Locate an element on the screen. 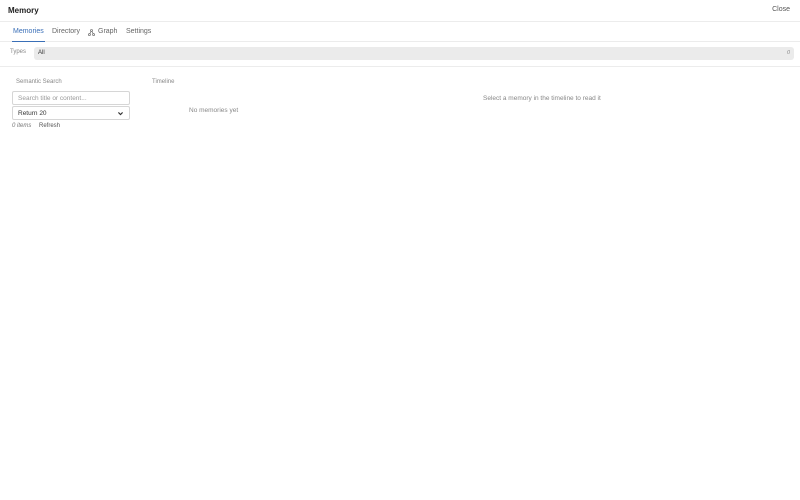  tab-label: Graph is located at coordinates (108, 31).